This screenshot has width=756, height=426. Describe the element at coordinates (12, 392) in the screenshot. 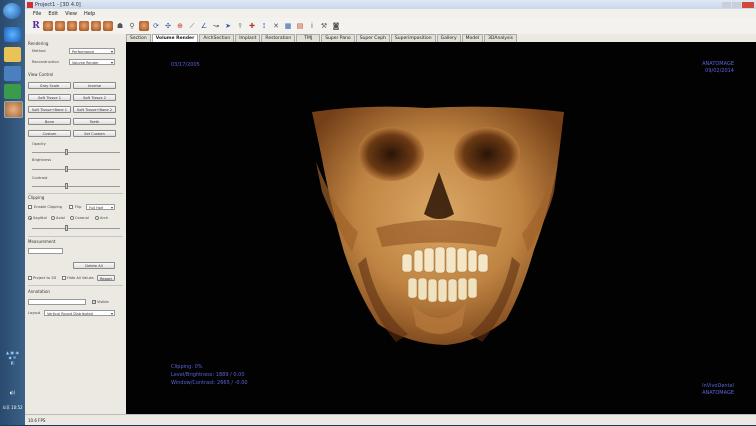

I see `volume-icon: ◖))` at that location.